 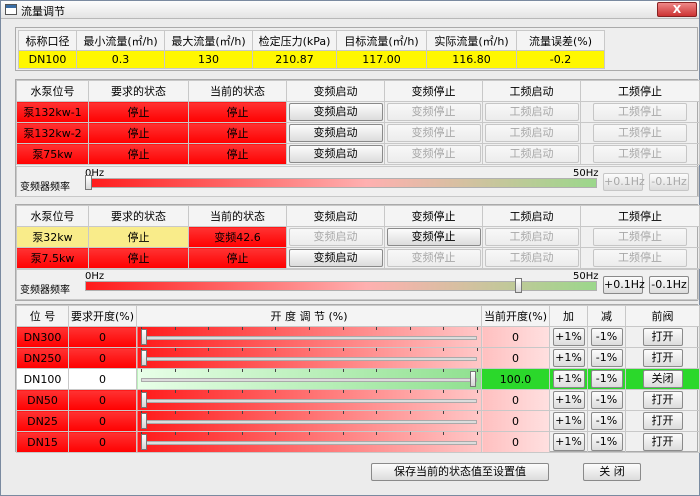 What do you see at coordinates (640, 216) in the screenshot?
I see `pump-header-cell: 工频停止` at bounding box center [640, 216].